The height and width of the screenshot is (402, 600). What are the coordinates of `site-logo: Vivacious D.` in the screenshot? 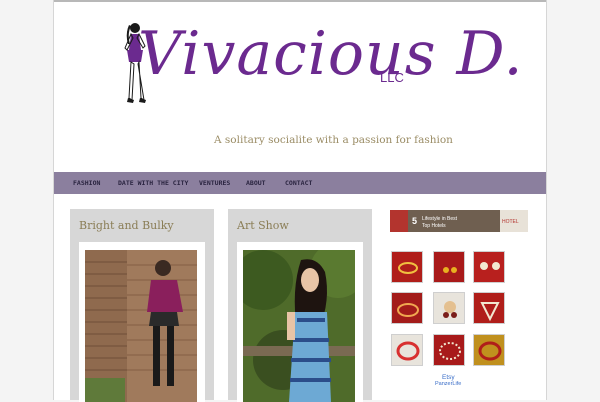 It's located at (331, 54).